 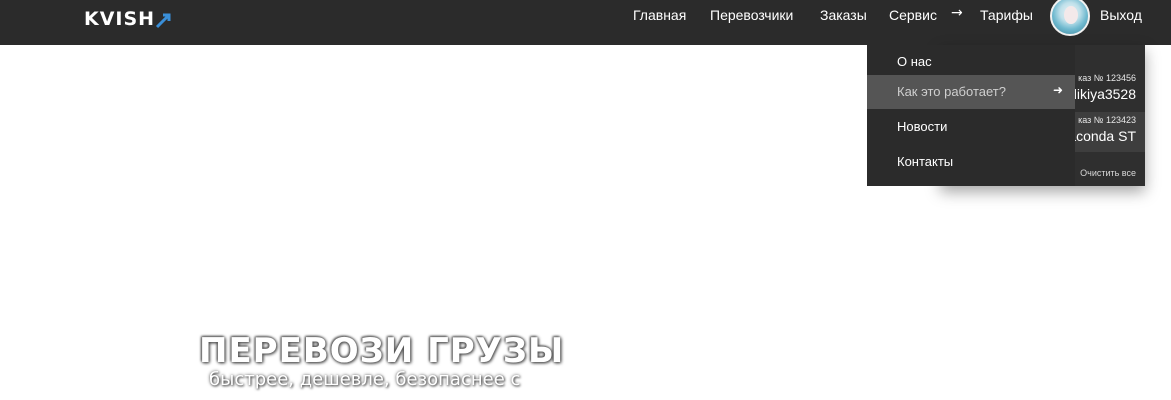 What do you see at coordinates (382, 351) in the screenshot?
I see `hero-title: ПЕРЕВОЗИ ГРУЗЫ` at bounding box center [382, 351].